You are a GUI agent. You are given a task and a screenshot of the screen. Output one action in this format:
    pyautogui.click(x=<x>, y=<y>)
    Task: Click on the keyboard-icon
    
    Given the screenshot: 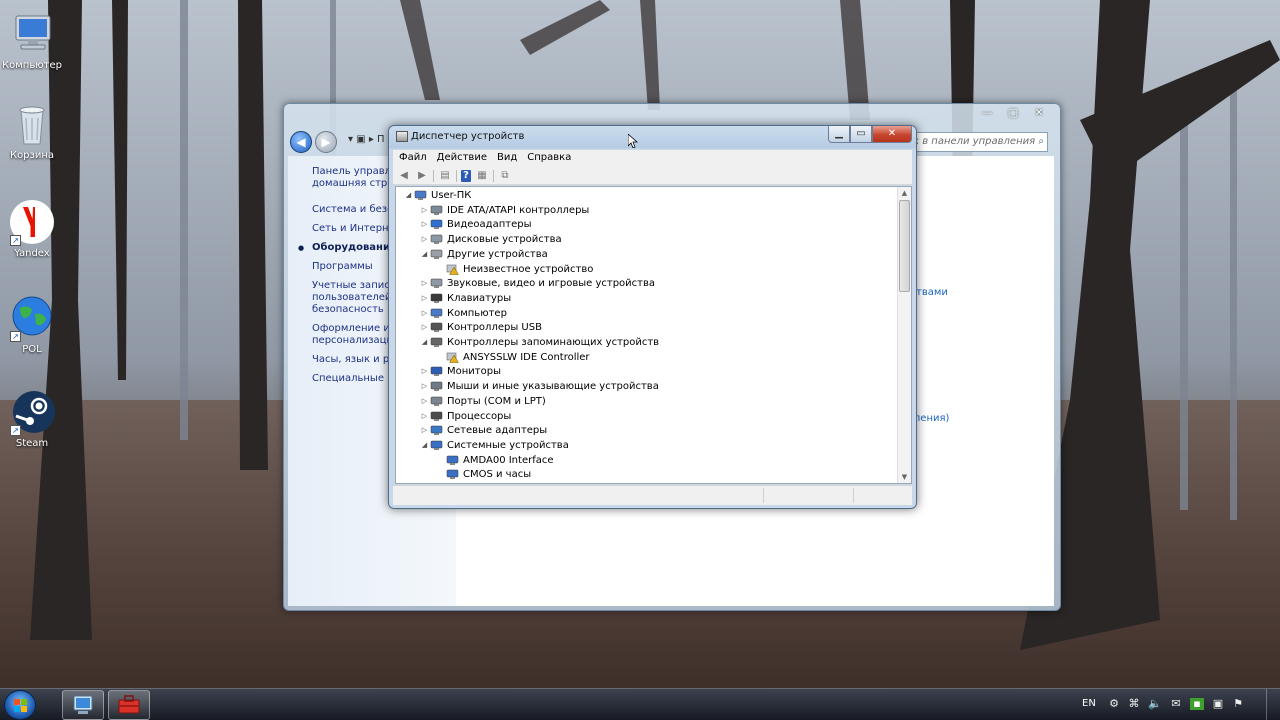 What is the action you would take?
    pyautogui.click(x=436, y=298)
    